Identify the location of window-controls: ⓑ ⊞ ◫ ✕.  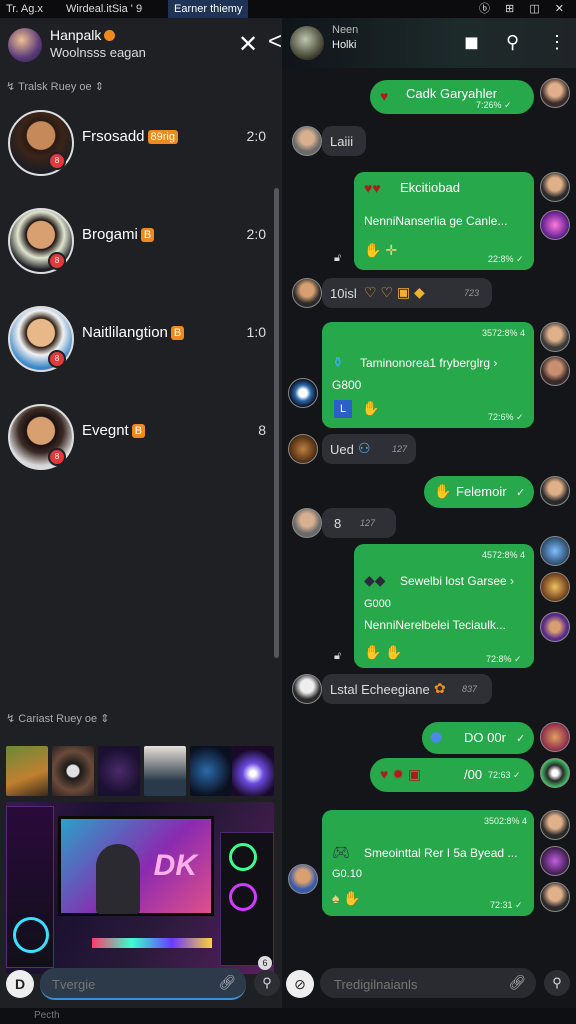
(524, 9).